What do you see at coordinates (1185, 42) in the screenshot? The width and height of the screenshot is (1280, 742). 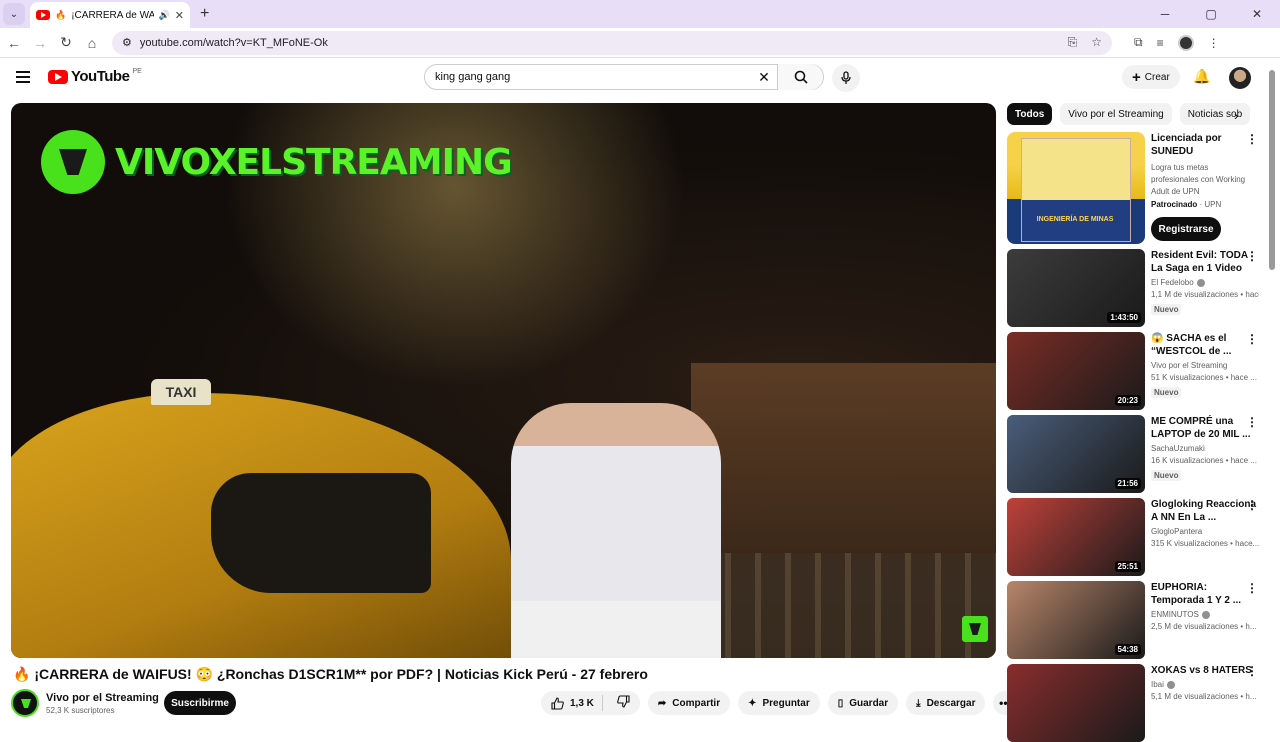 I see `profile-avatar` at bounding box center [1185, 42].